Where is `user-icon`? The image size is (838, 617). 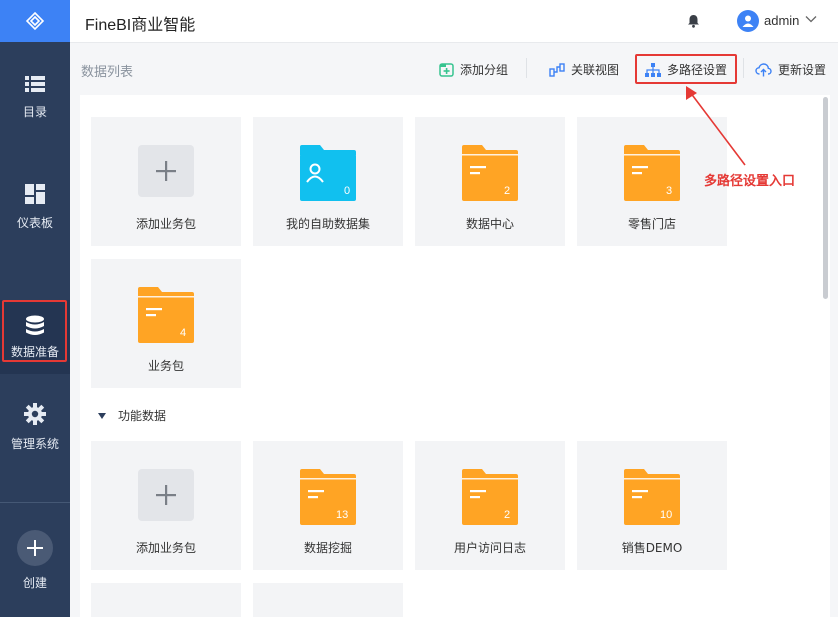 user-icon is located at coordinates (748, 21).